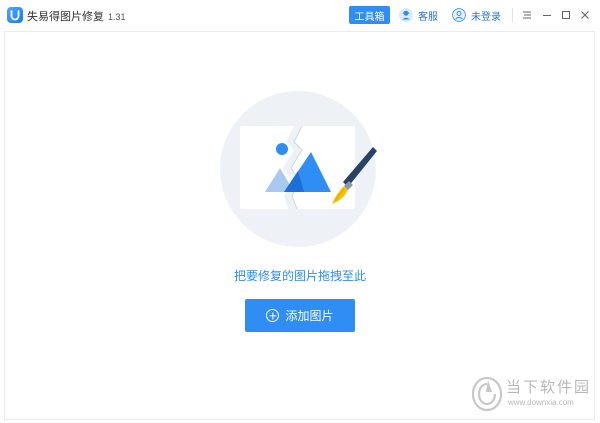 The width and height of the screenshot is (600, 423). Describe the element at coordinates (273, 315) in the screenshot. I see `plus-circle-icon` at that location.